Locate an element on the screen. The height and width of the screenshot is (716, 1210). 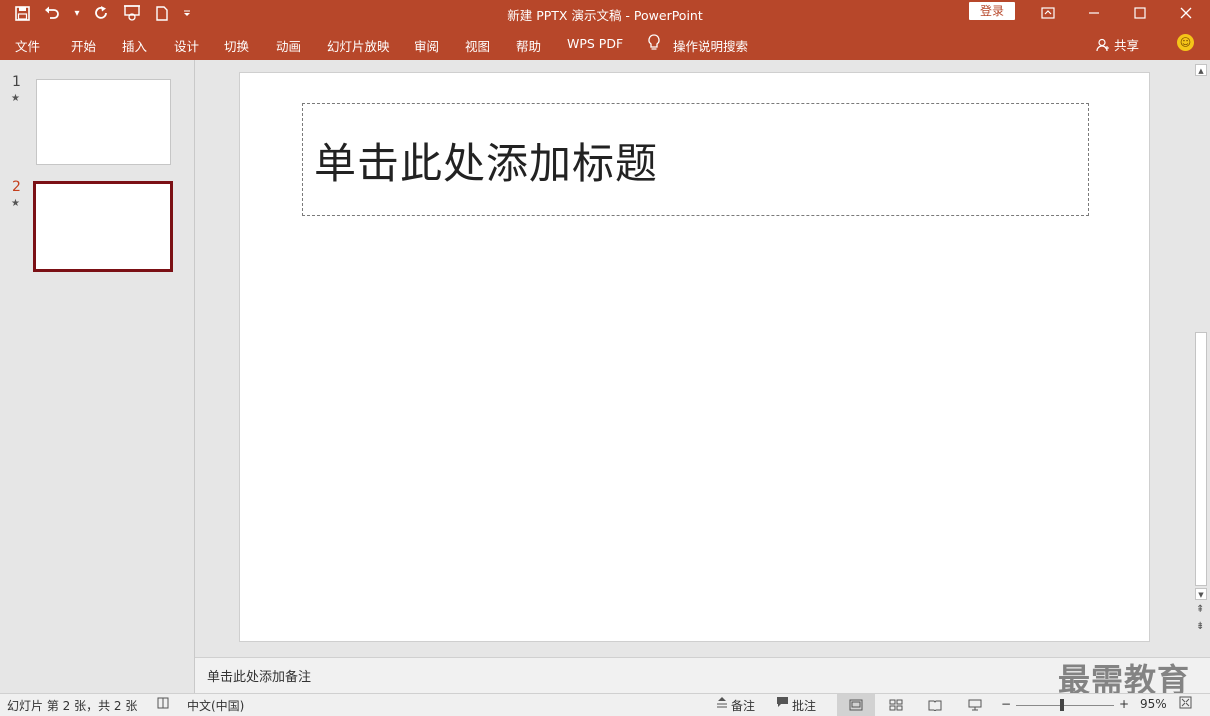
status-bar: 幻灯片 第 2 张，共 2 张 中文(中国) 备注 批注 − + 95% is located at coordinates (605, 704).